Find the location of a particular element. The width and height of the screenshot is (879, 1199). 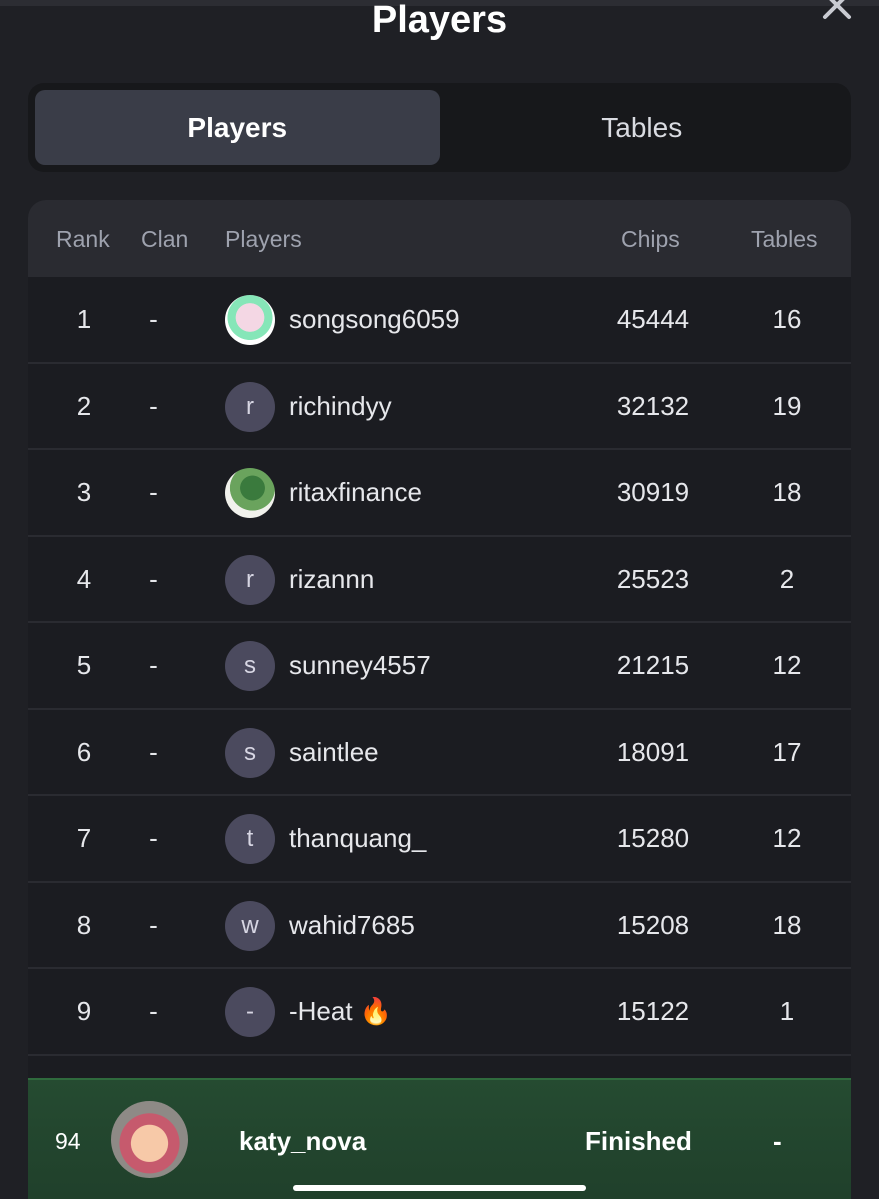

current-user-row: 94 katy_nova Finished - is located at coordinates (439, 1138).